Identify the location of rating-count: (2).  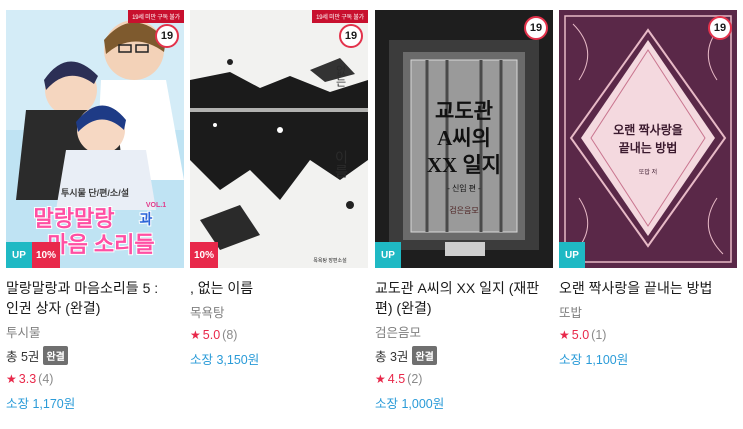
(415, 379).